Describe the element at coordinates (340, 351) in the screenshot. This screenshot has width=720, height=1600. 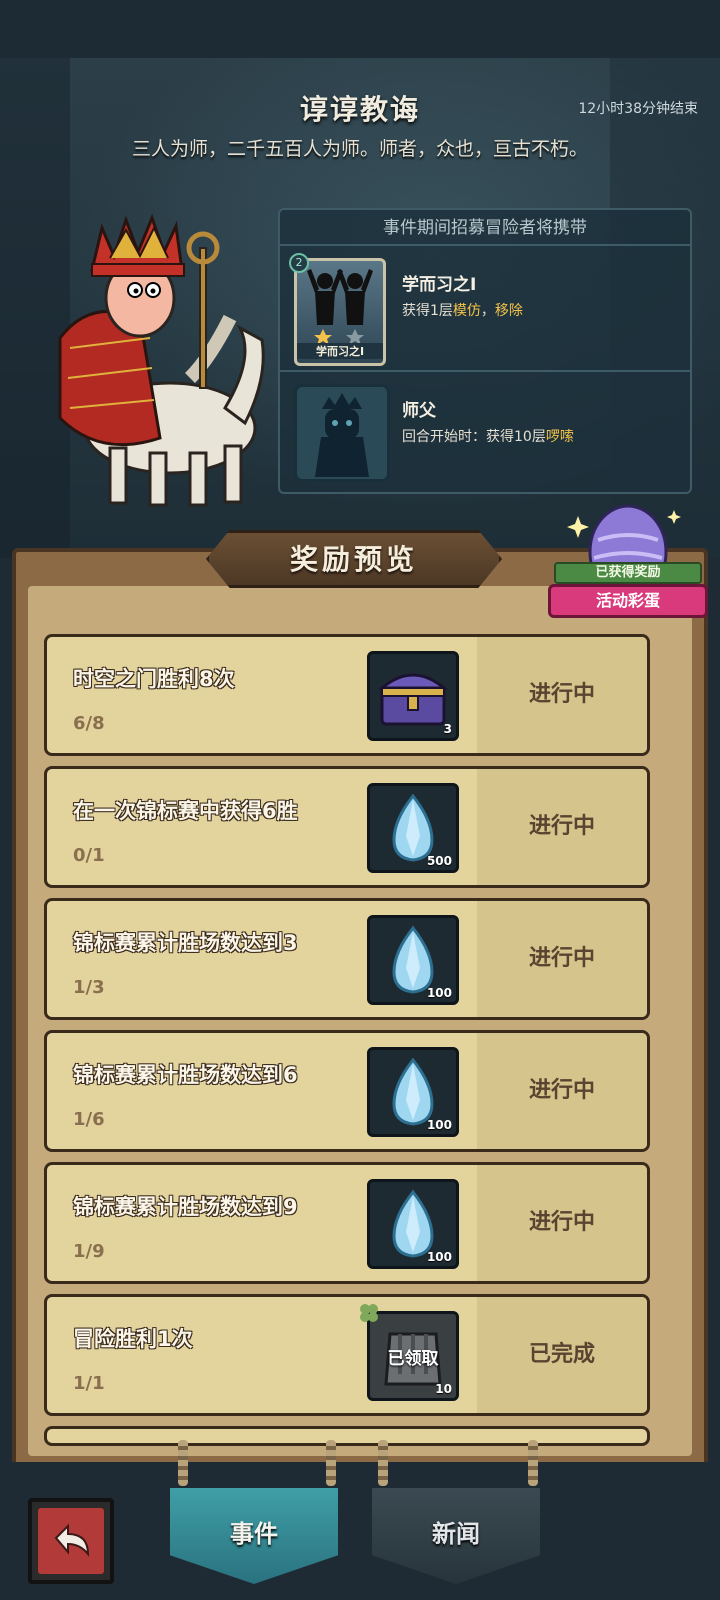
I see `perk-card-label: 学而习之I` at that location.